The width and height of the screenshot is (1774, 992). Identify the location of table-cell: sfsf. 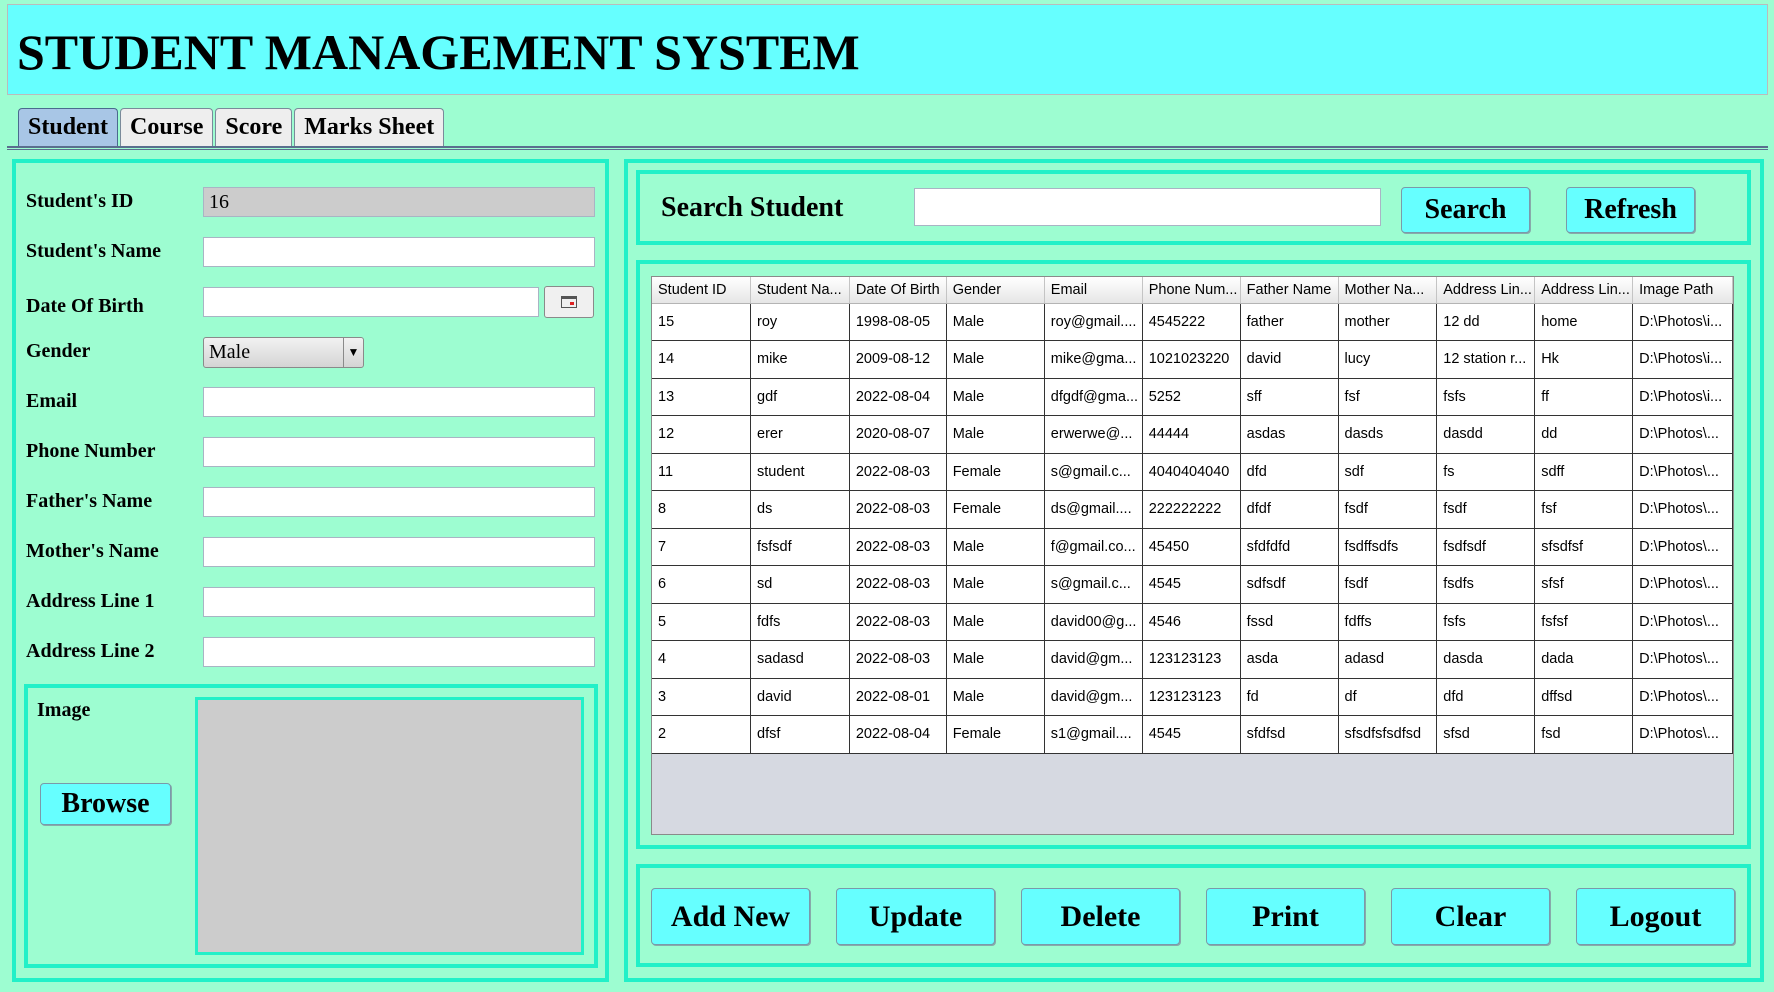
(1584, 584).